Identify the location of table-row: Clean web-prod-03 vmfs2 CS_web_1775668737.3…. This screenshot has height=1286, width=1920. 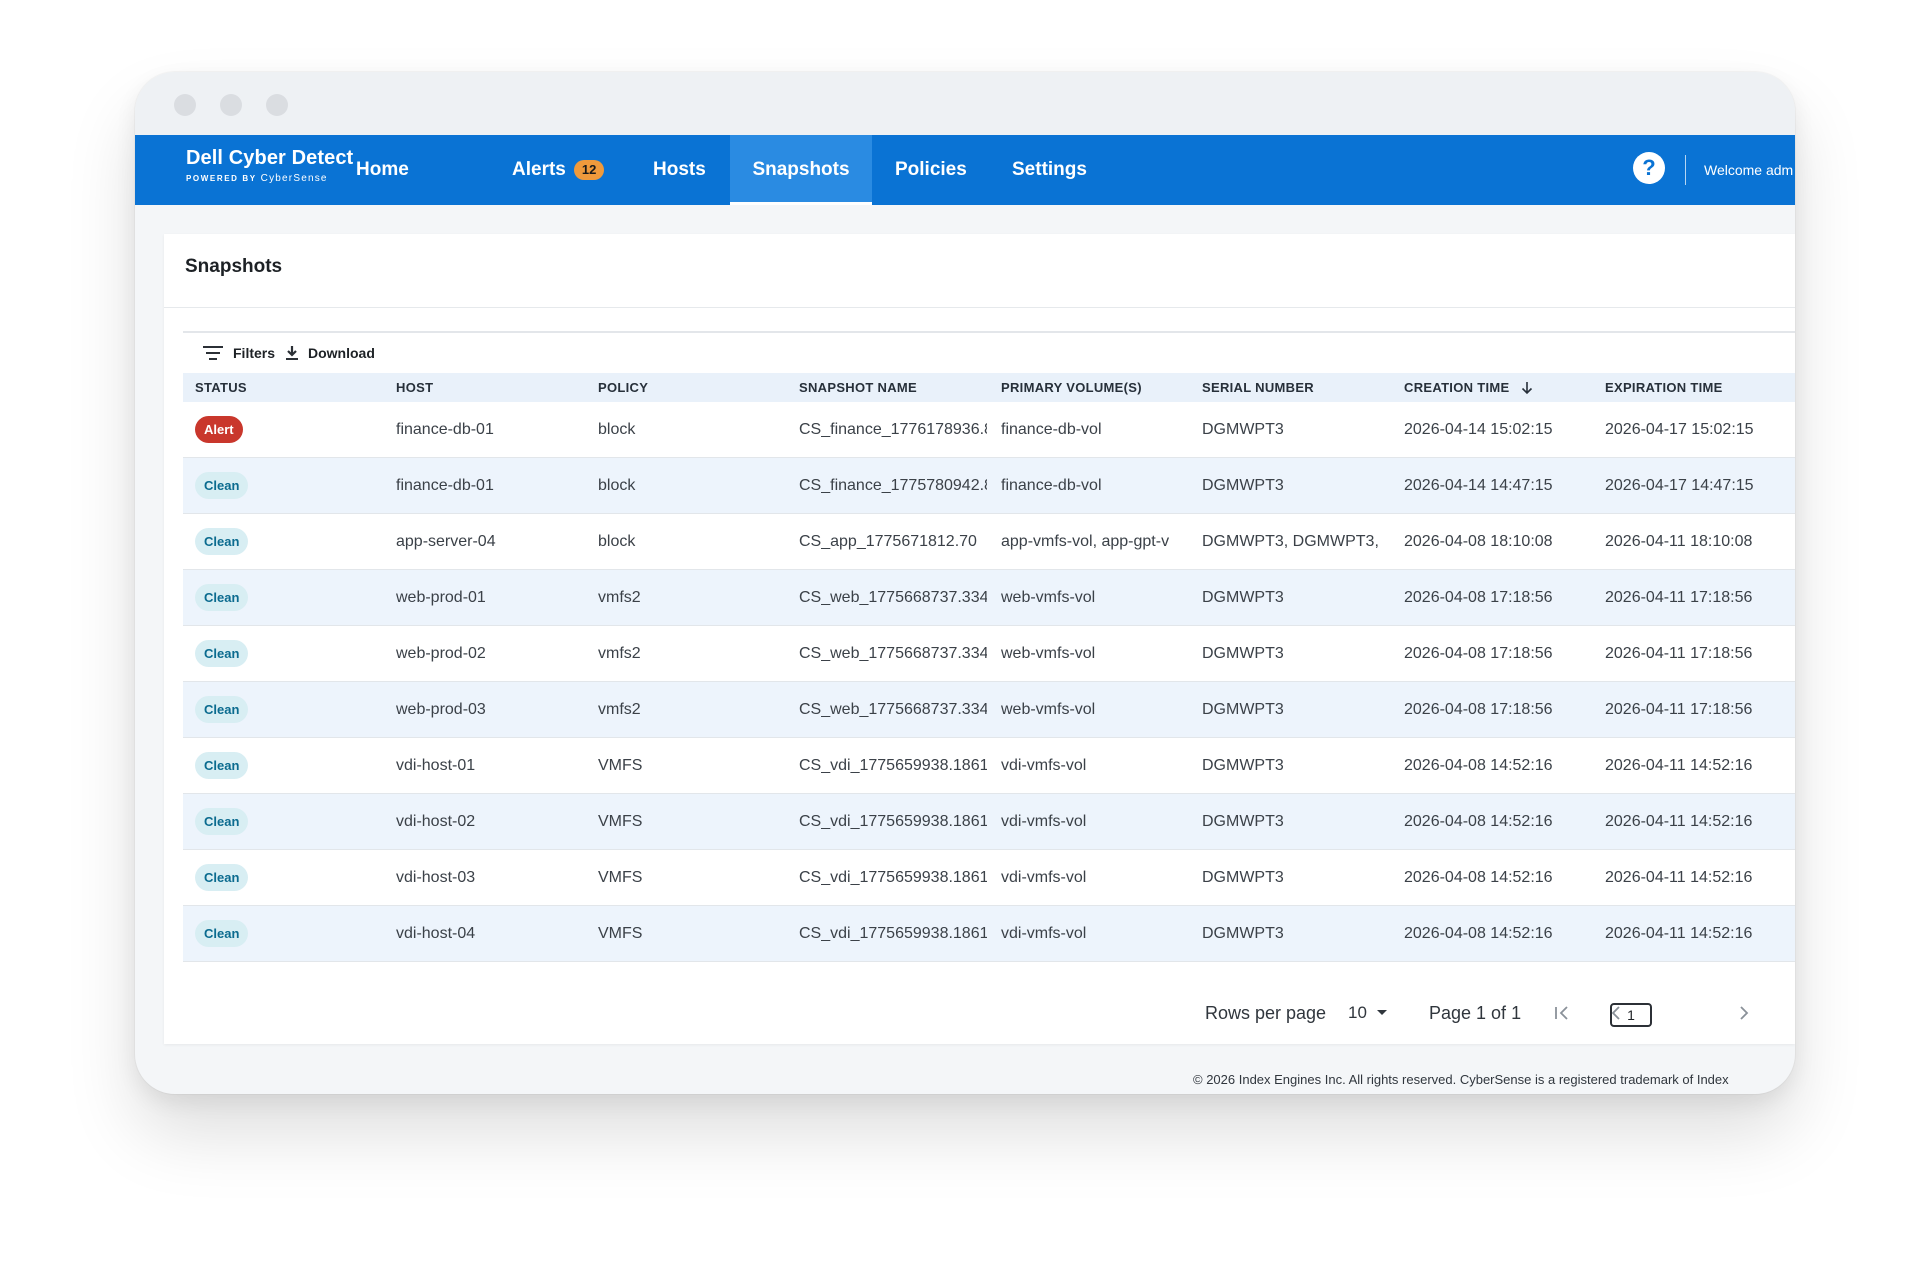
(989, 710).